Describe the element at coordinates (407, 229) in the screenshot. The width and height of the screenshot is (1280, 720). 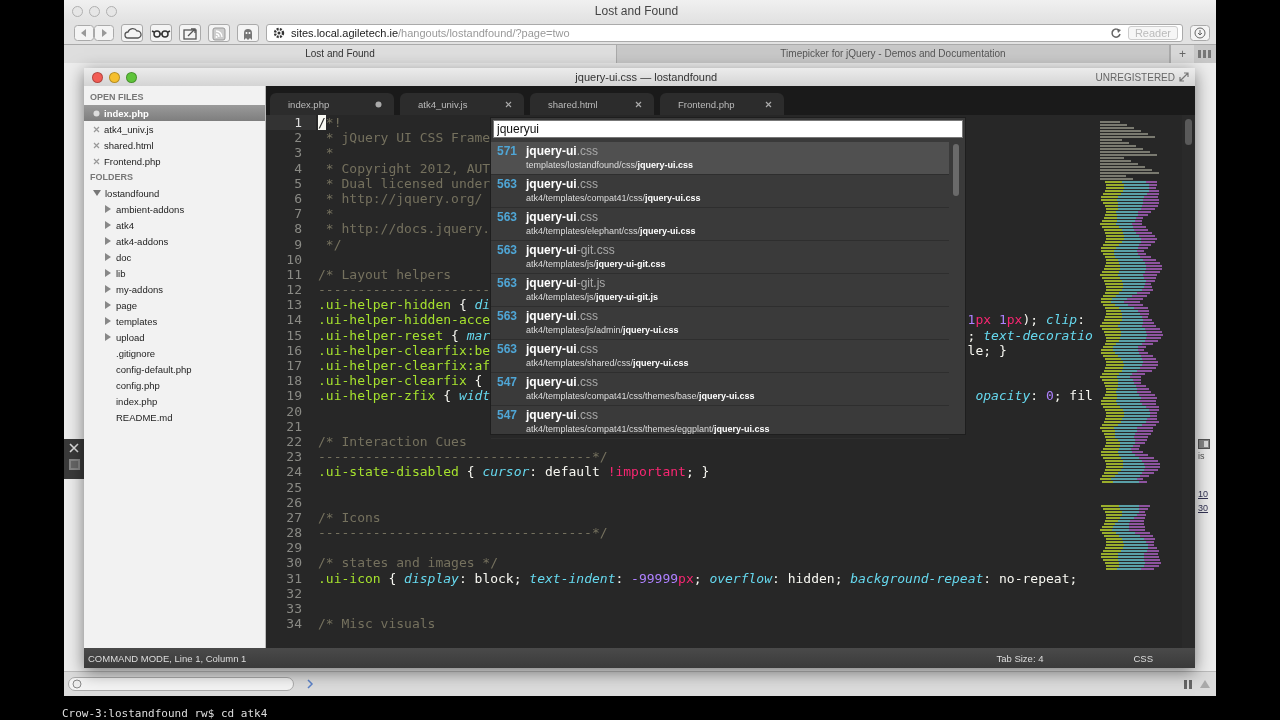
I see `code-line: * http://docs.jquery.` at that location.